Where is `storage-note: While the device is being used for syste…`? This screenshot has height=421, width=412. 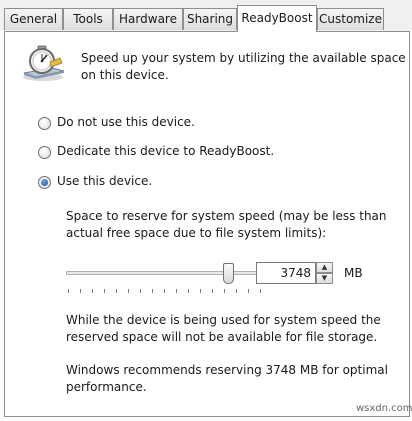
storage-note: While the device is being used for syste… is located at coordinates (223, 329).